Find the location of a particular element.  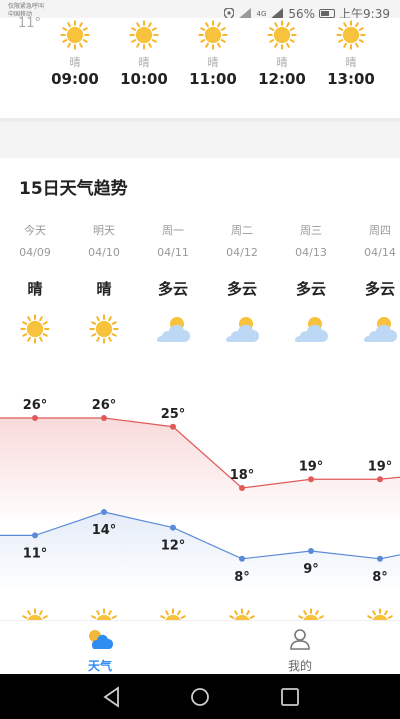

nav-weather-tab: 天气 is located at coordinates (100, 650).